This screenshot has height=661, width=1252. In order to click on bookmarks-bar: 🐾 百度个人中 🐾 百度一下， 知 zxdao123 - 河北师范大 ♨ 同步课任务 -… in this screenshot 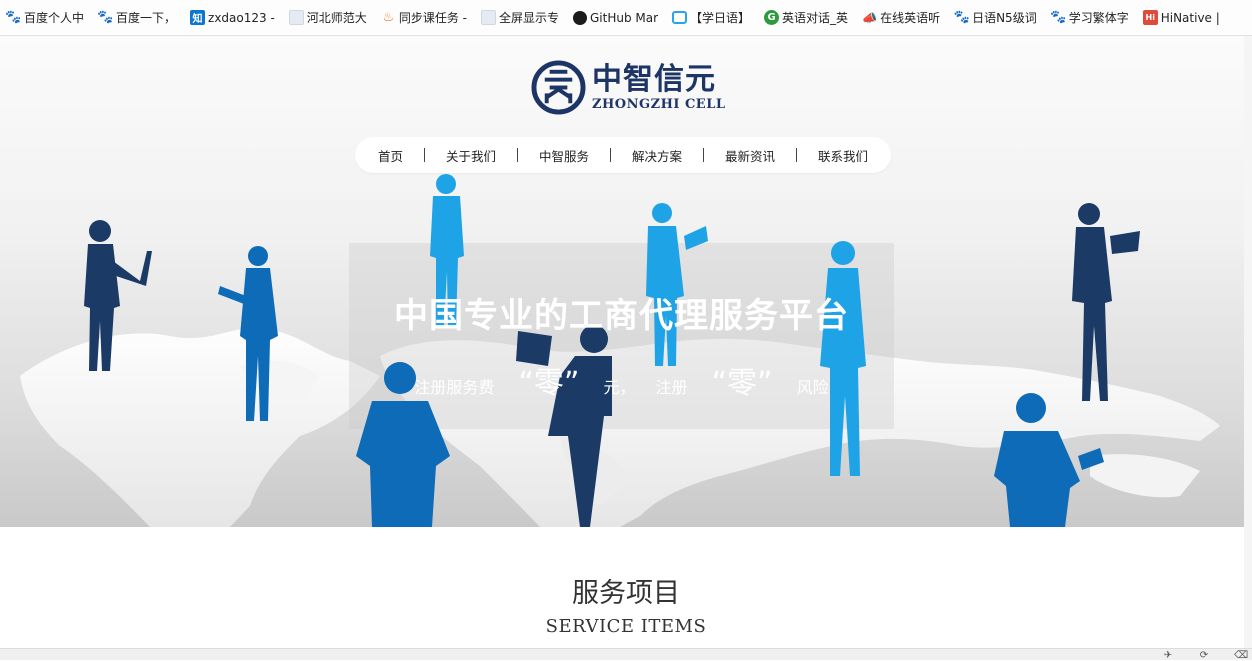, I will do `click(626, 18)`.